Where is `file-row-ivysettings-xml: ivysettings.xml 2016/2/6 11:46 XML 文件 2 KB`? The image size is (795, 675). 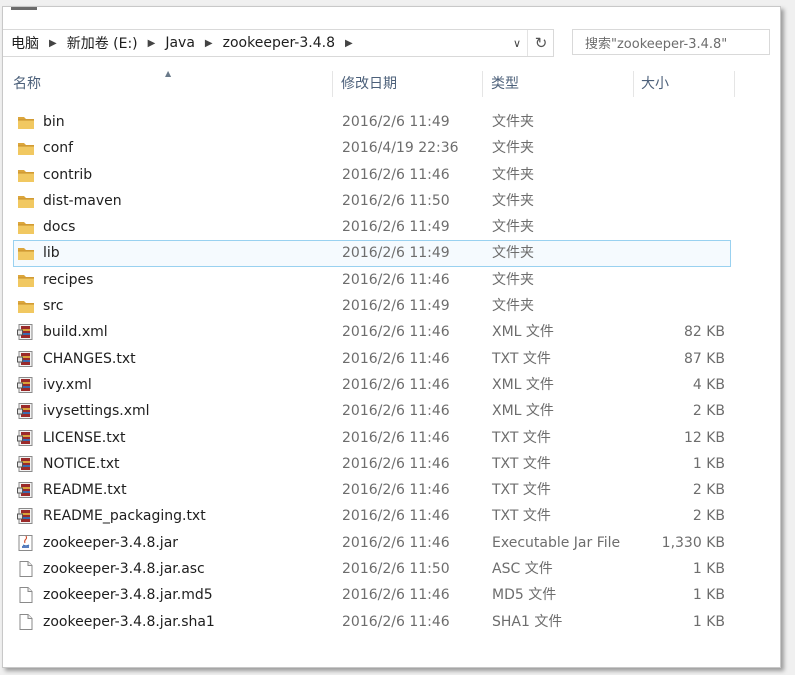 file-row-ivysettings-xml: ivysettings.xml 2016/2/6 11:46 XML 文件 2 KB is located at coordinates (372, 411).